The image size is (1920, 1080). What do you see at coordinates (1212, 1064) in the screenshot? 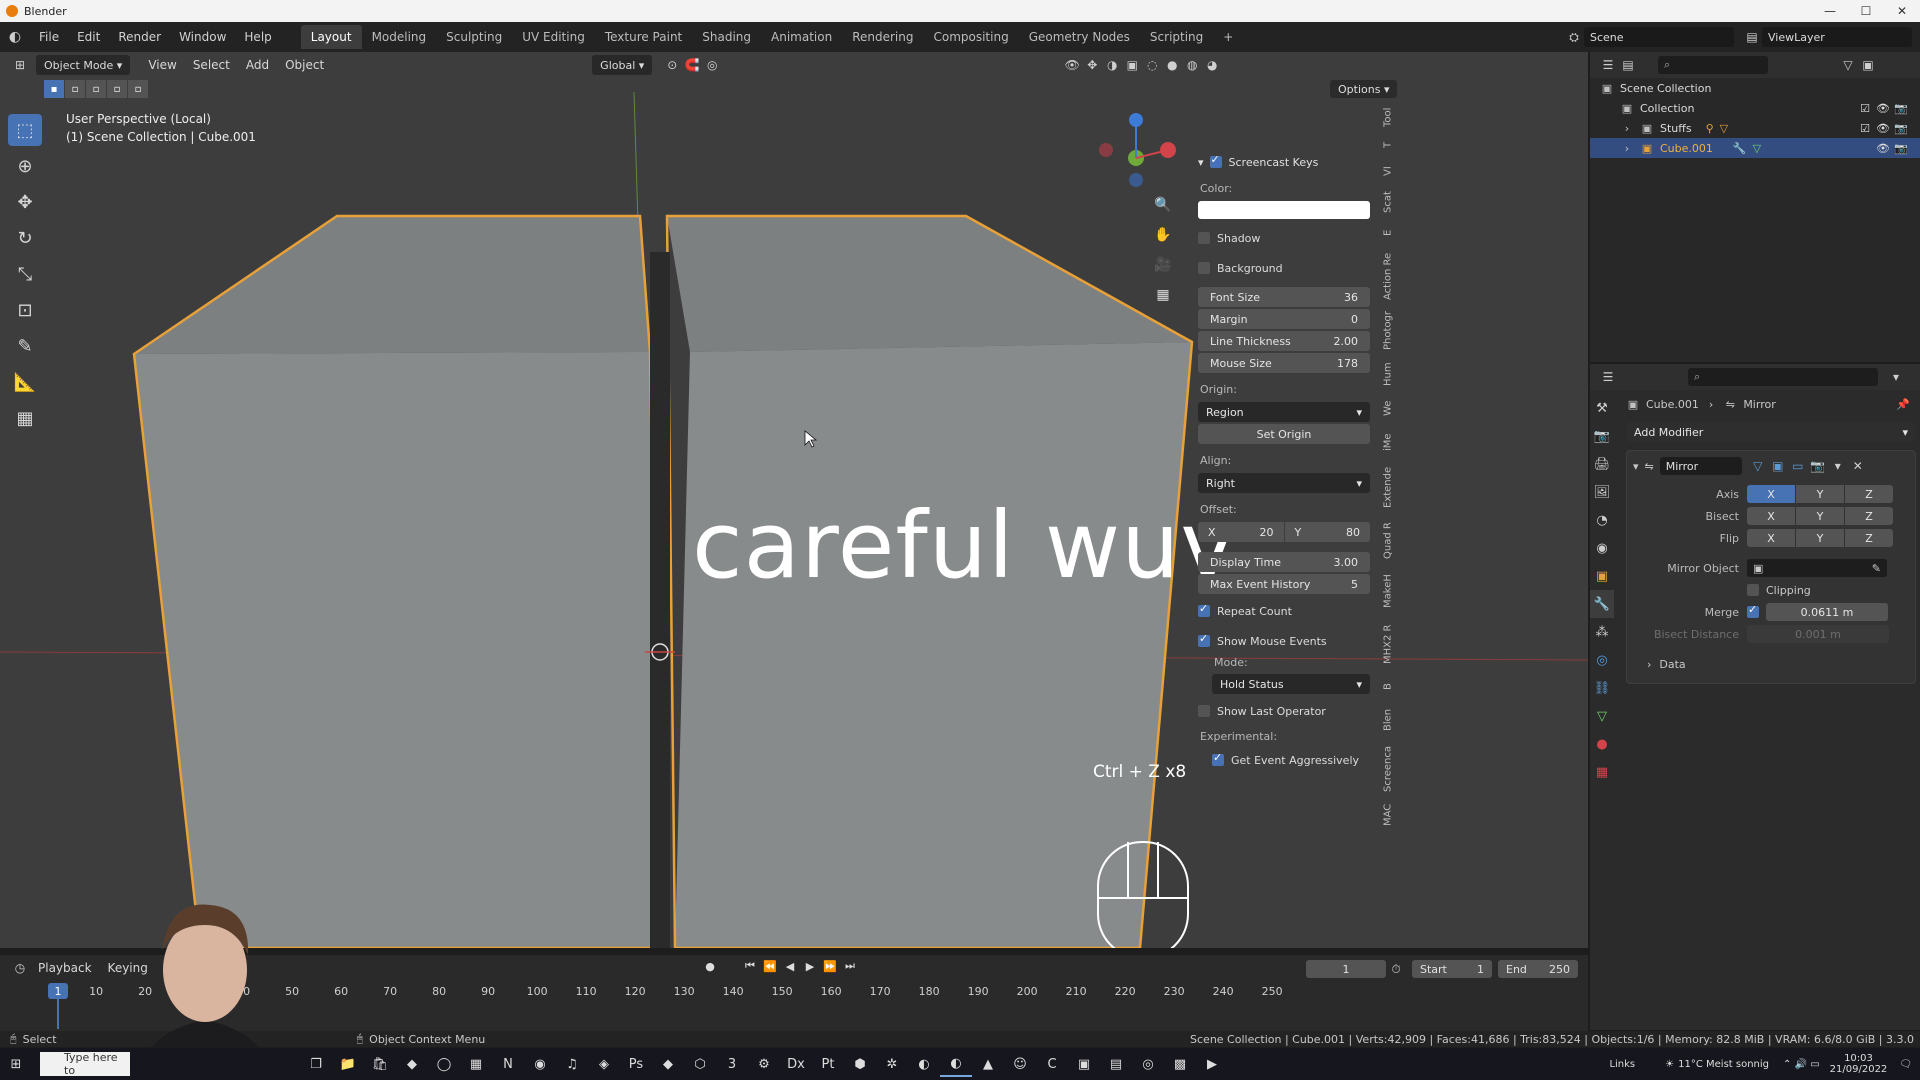
I see `app-icon: ▶` at bounding box center [1212, 1064].